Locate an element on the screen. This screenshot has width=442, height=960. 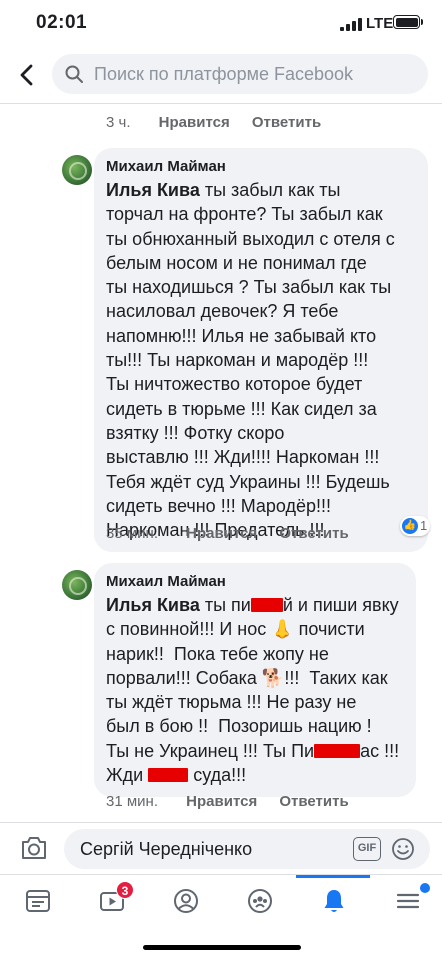
status-time: 02:01 is located at coordinates (62, 22).